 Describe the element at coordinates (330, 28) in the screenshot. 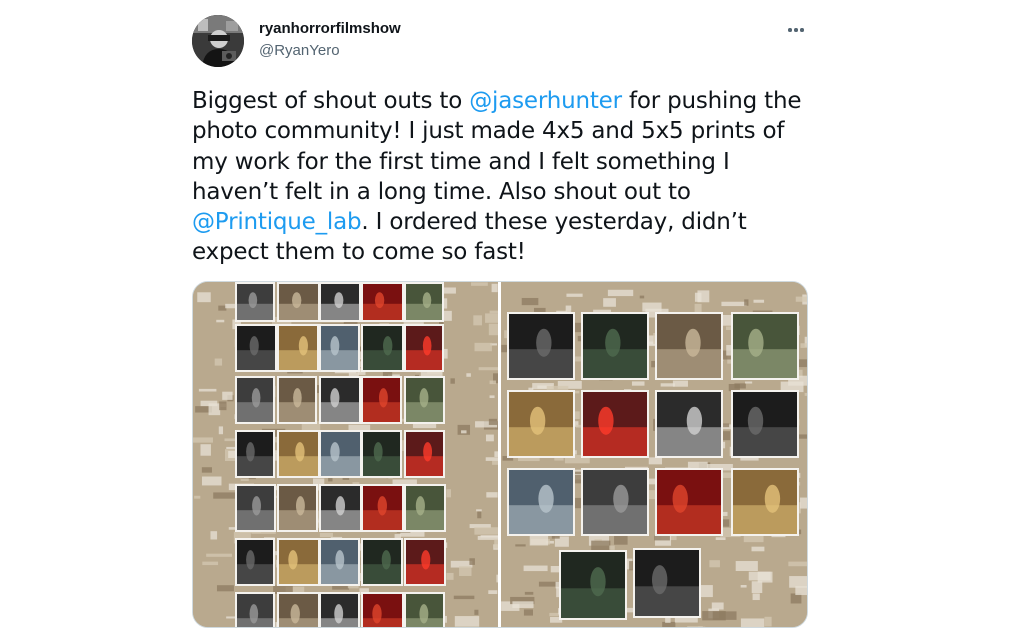

I see `user-display-name: ryanhorrorfilmshow` at that location.